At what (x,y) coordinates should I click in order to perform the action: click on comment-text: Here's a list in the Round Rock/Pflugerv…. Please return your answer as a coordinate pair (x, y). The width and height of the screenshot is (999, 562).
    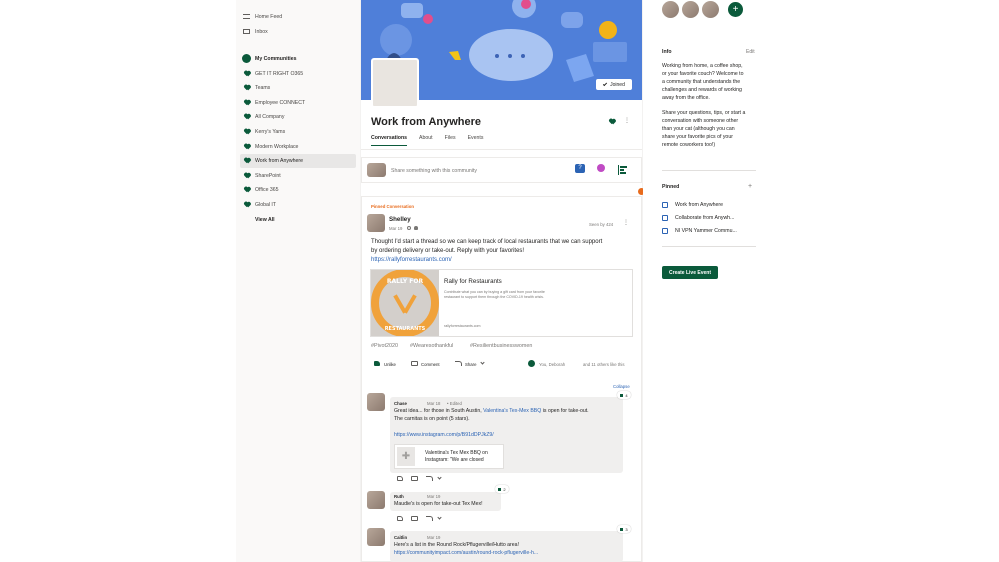
    Looking at the image, I should click on (456, 545).